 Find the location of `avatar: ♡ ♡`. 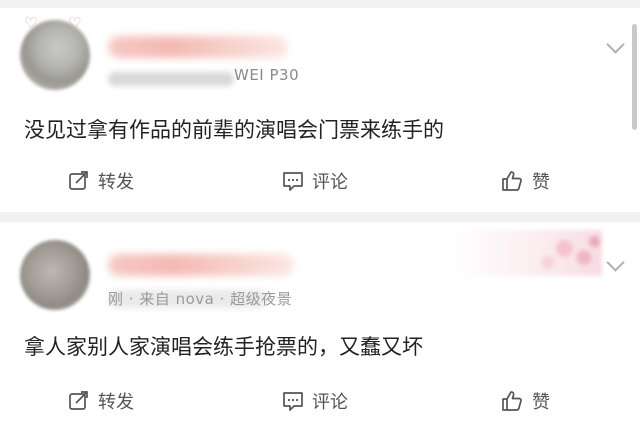

avatar: ♡ ♡ is located at coordinates (55, 53).